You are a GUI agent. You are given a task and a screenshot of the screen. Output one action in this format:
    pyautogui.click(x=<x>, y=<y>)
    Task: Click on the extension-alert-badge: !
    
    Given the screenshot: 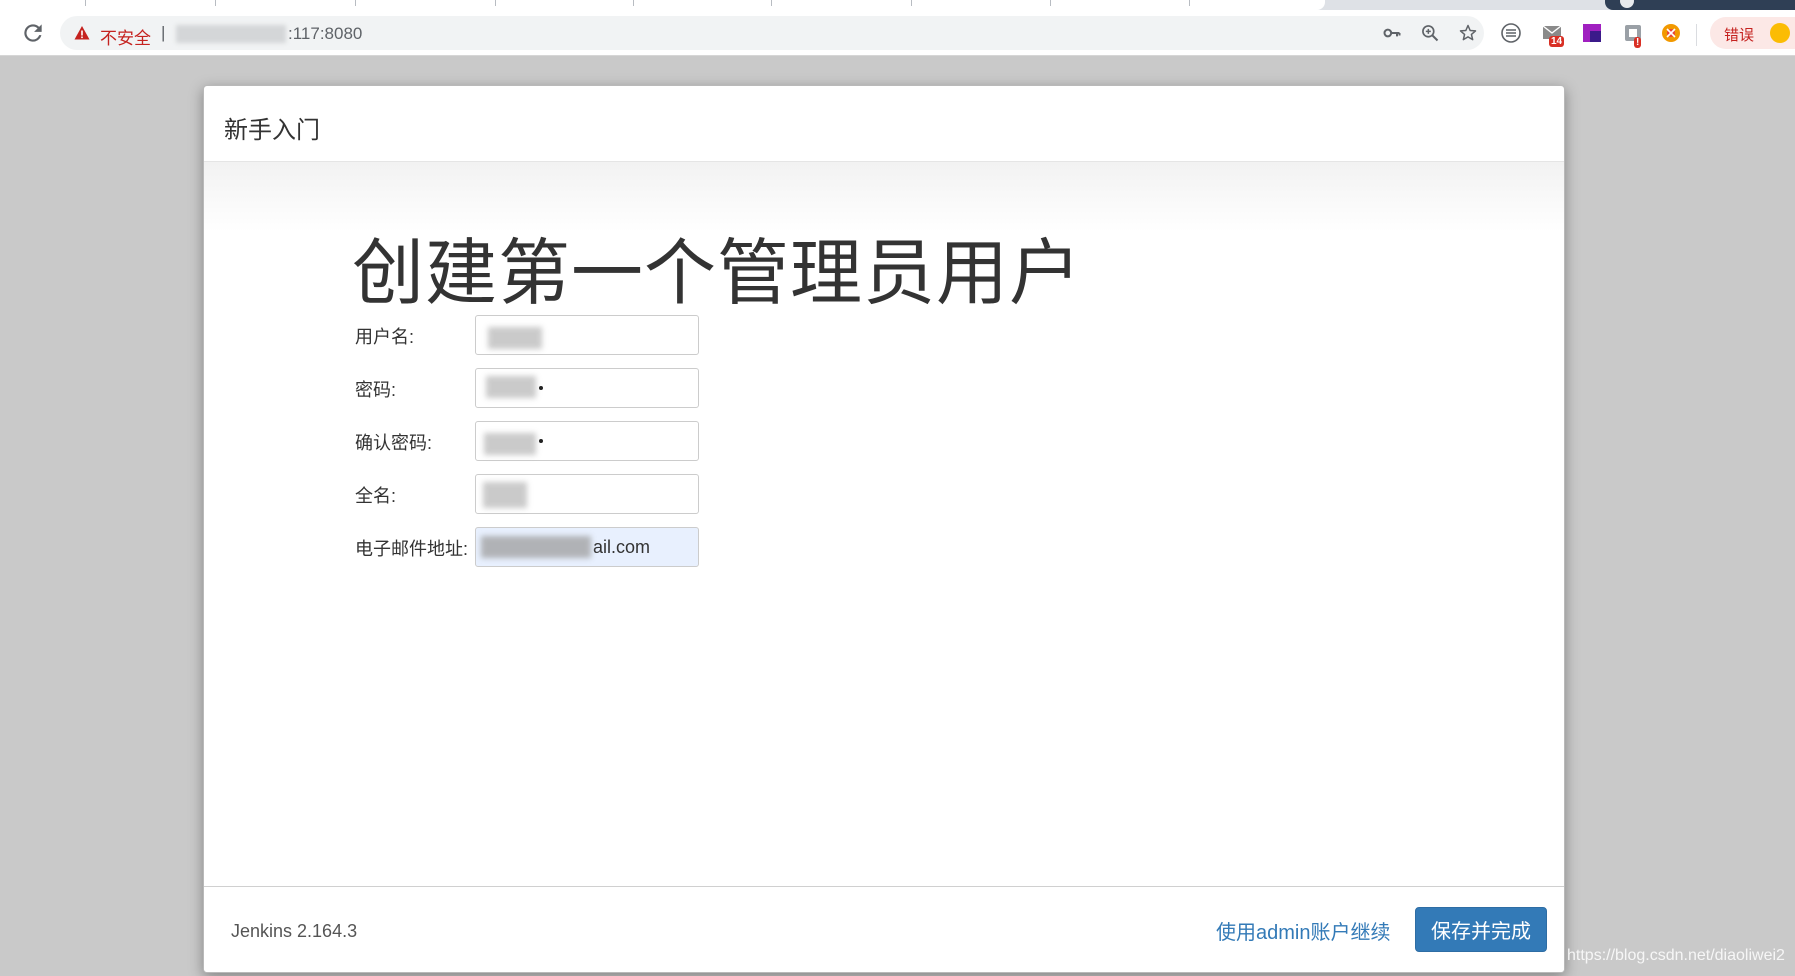 What is the action you would take?
    pyautogui.click(x=1638, y=42)
    